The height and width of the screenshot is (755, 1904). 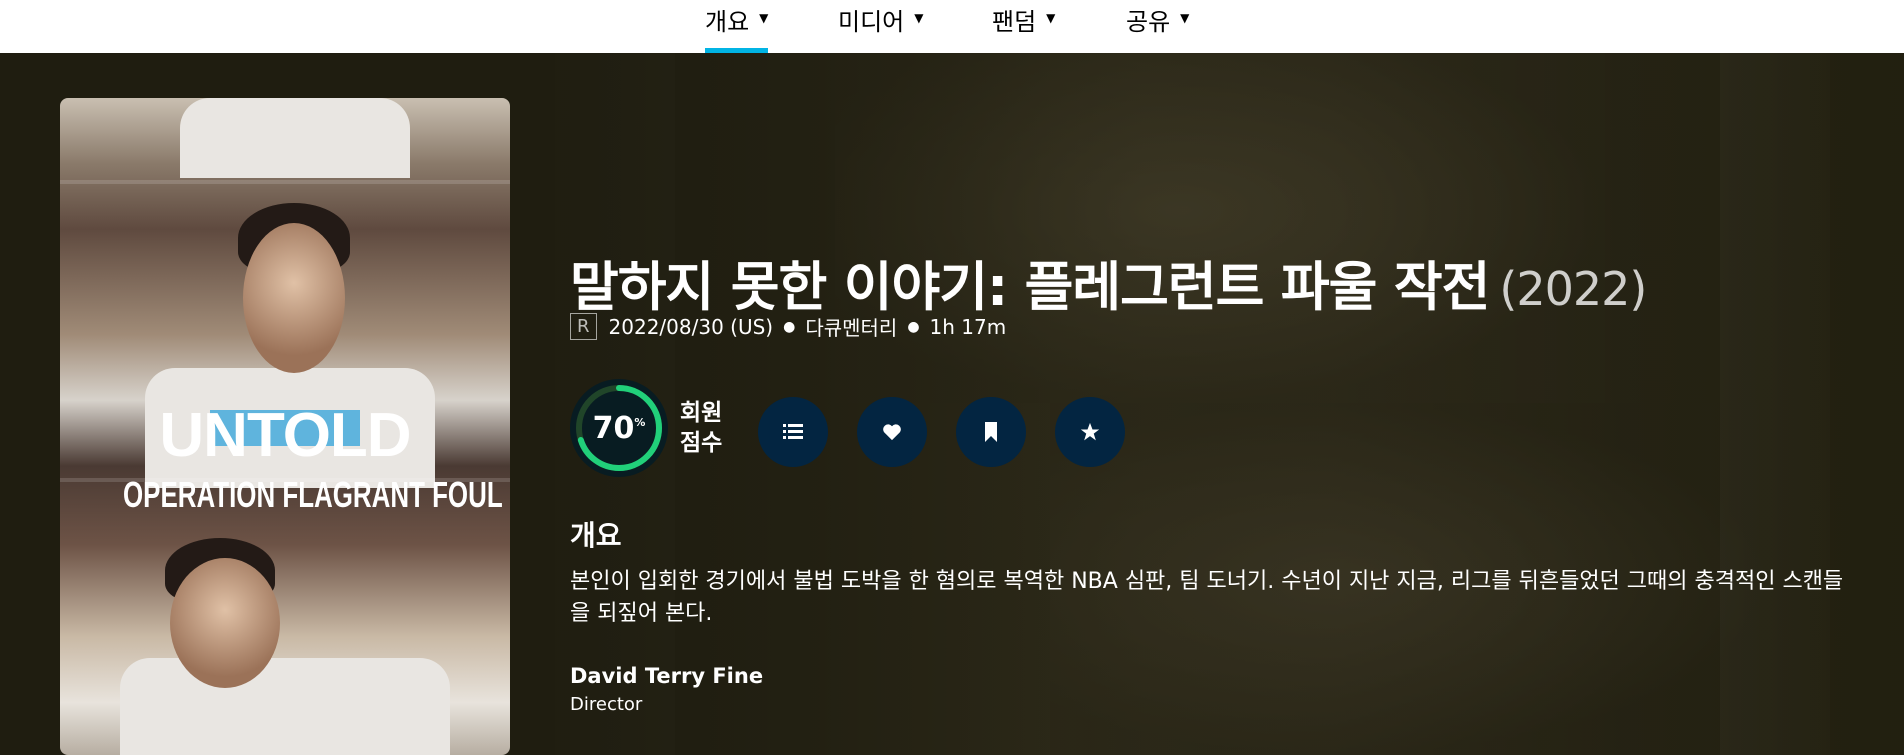 I want to click on heart-icon, so click(x=892, y=432).